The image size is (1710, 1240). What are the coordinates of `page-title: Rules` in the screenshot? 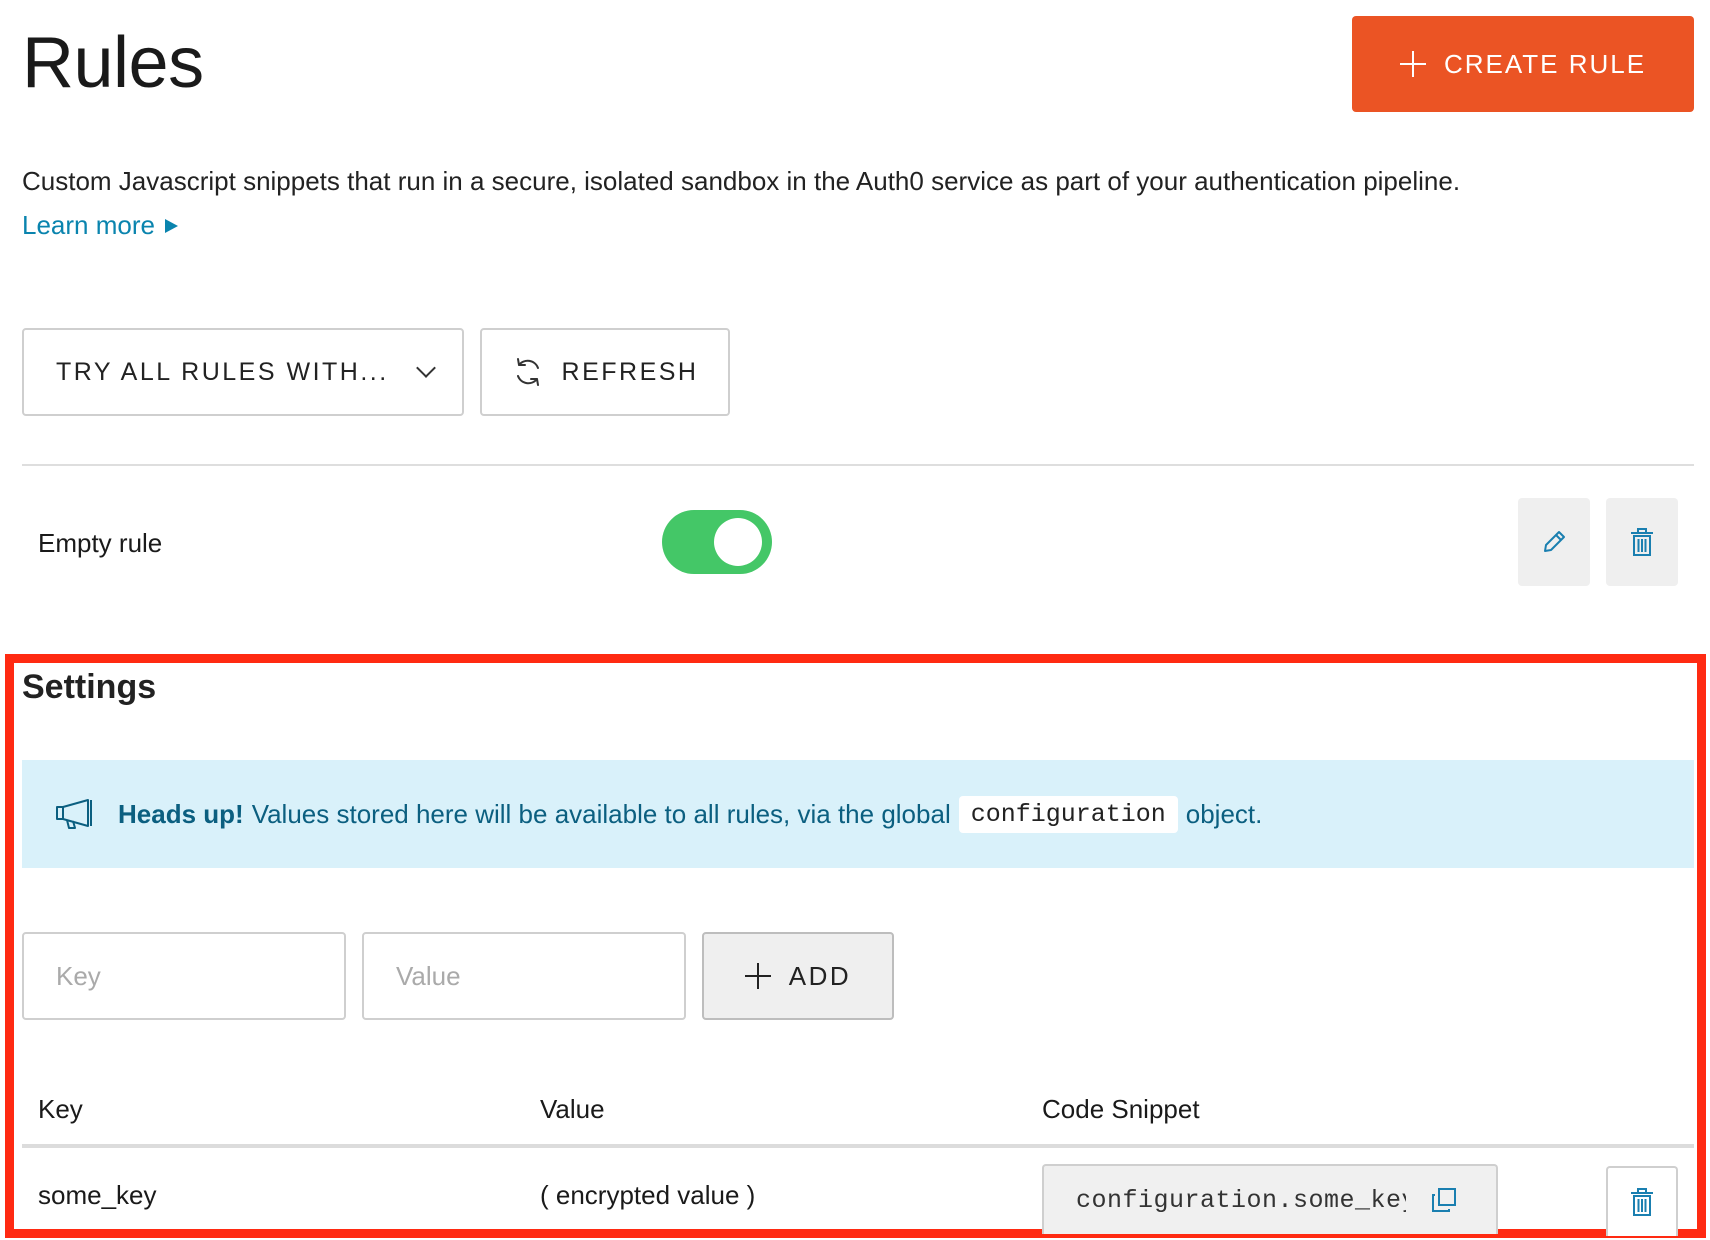 It's located at (113, 63).